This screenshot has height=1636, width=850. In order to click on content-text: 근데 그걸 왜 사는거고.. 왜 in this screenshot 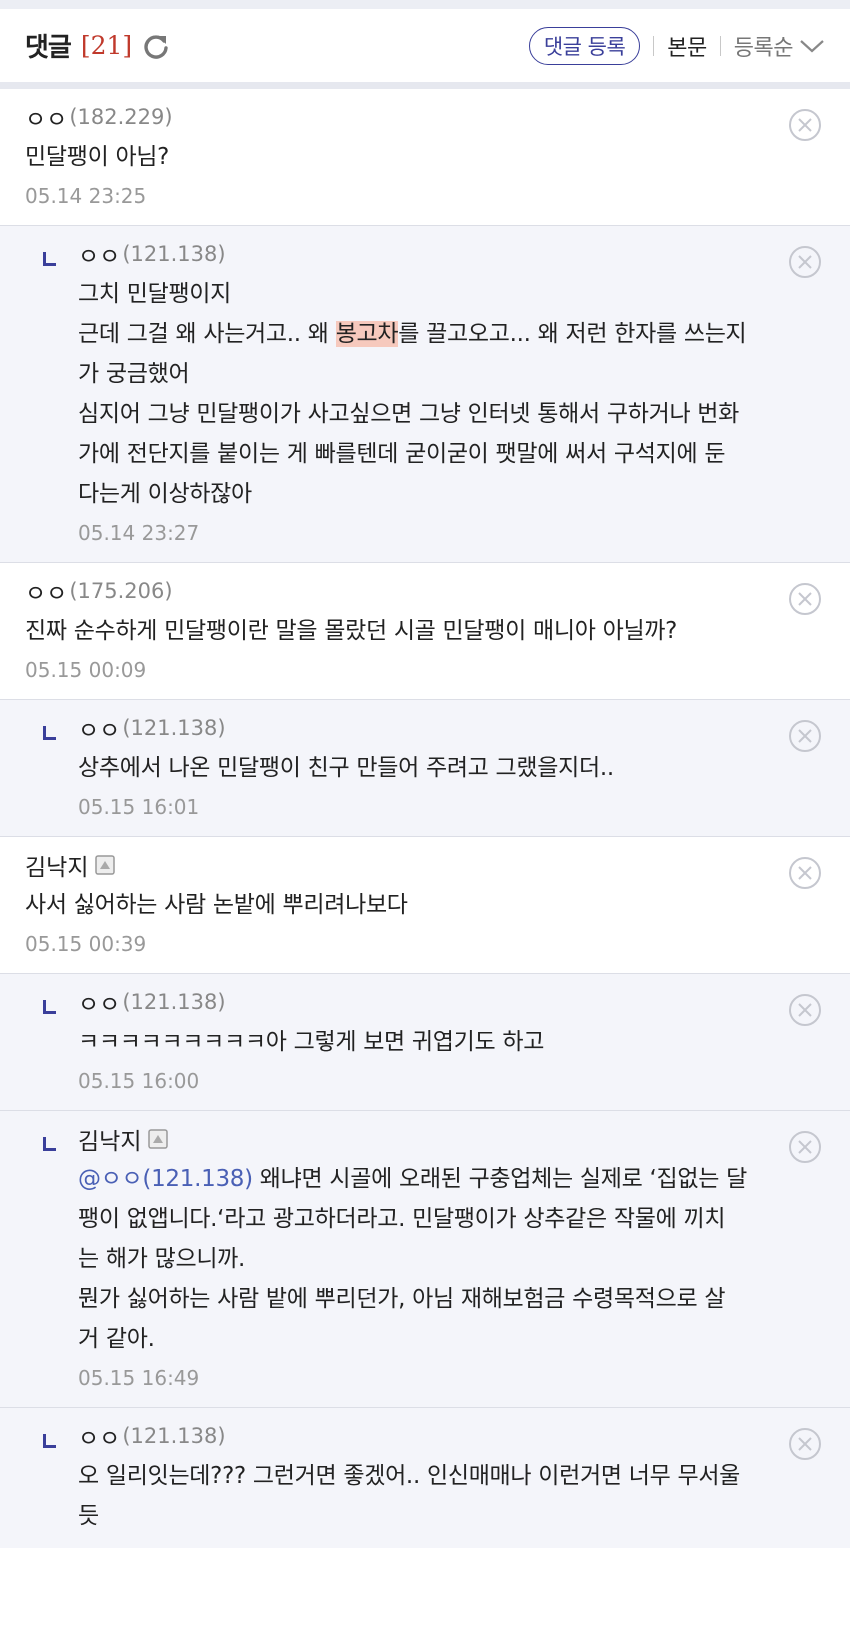, I will do `click(207, 334)`.